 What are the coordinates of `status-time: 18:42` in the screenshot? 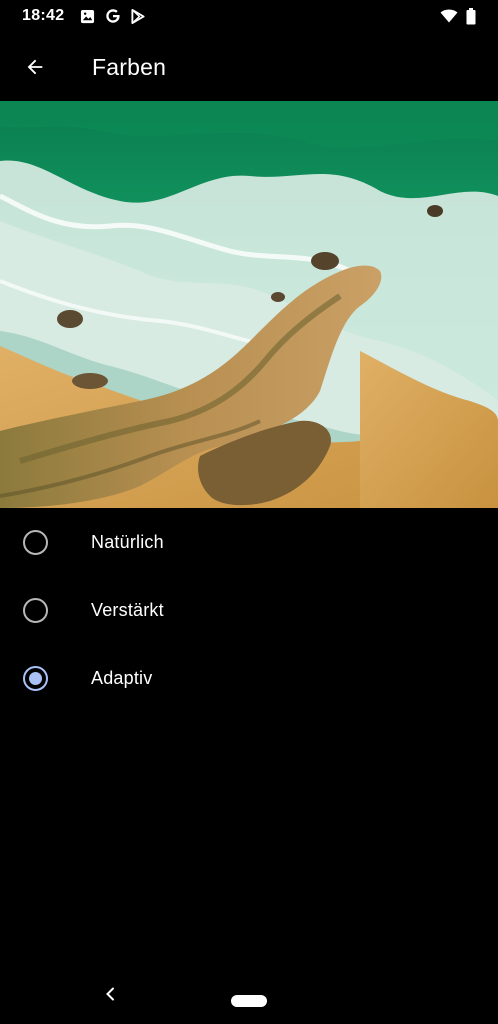 It's located at (43, 15).